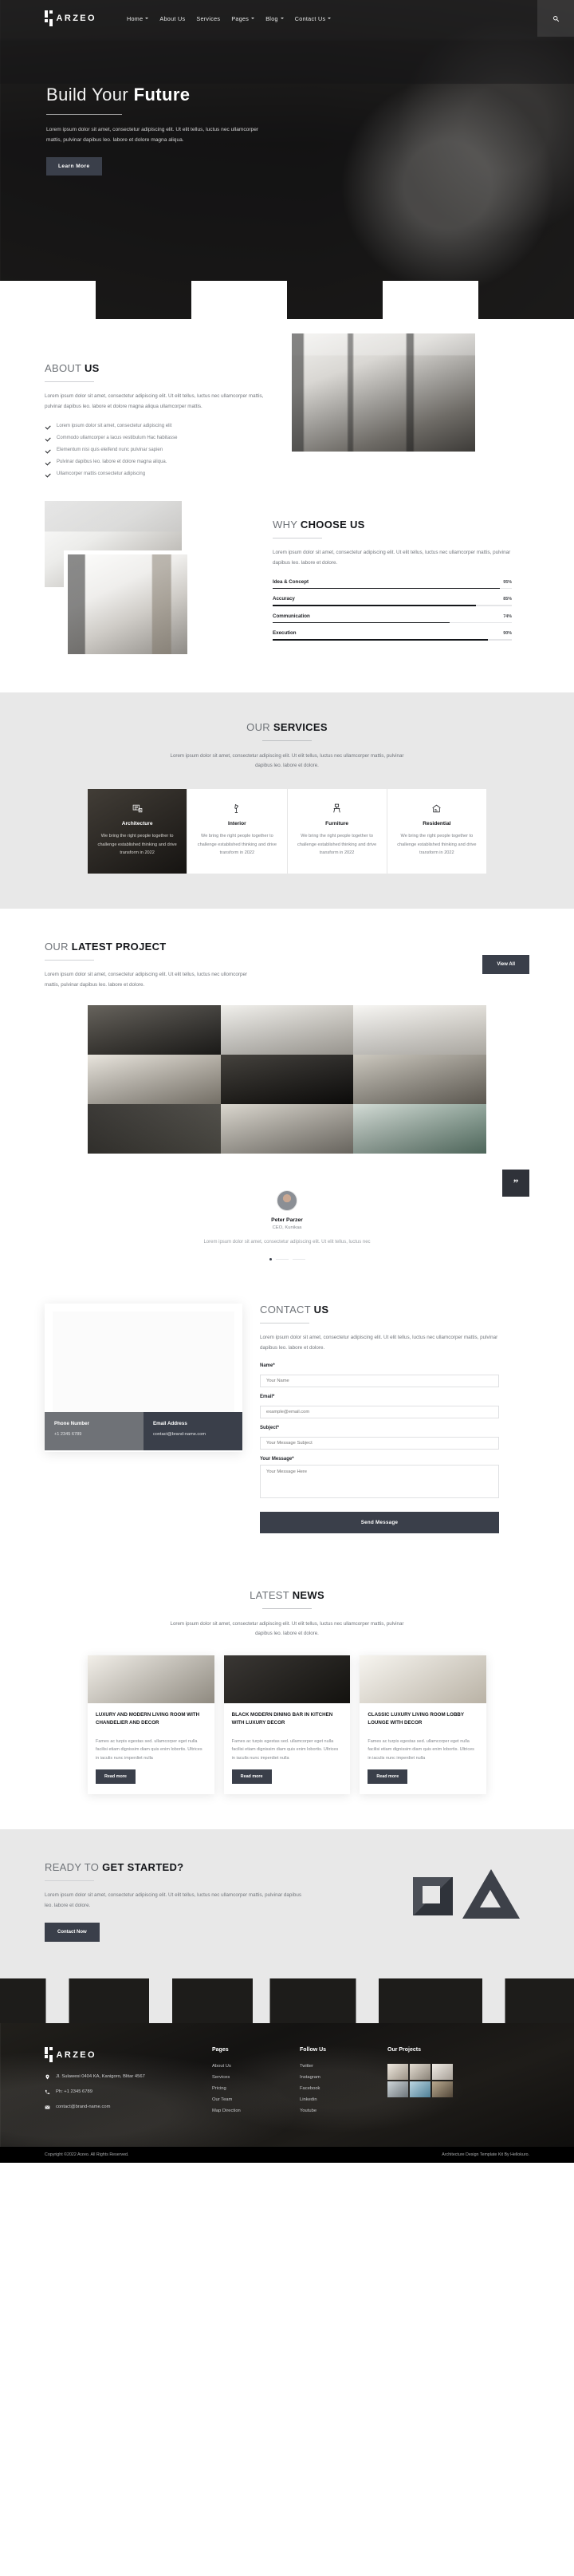 The image size is (574, 2576). What do you see at coordinates (321, 1310) in the screenshot?
I see `contact-heading-bold: US` at bounding box center [321, 1310].